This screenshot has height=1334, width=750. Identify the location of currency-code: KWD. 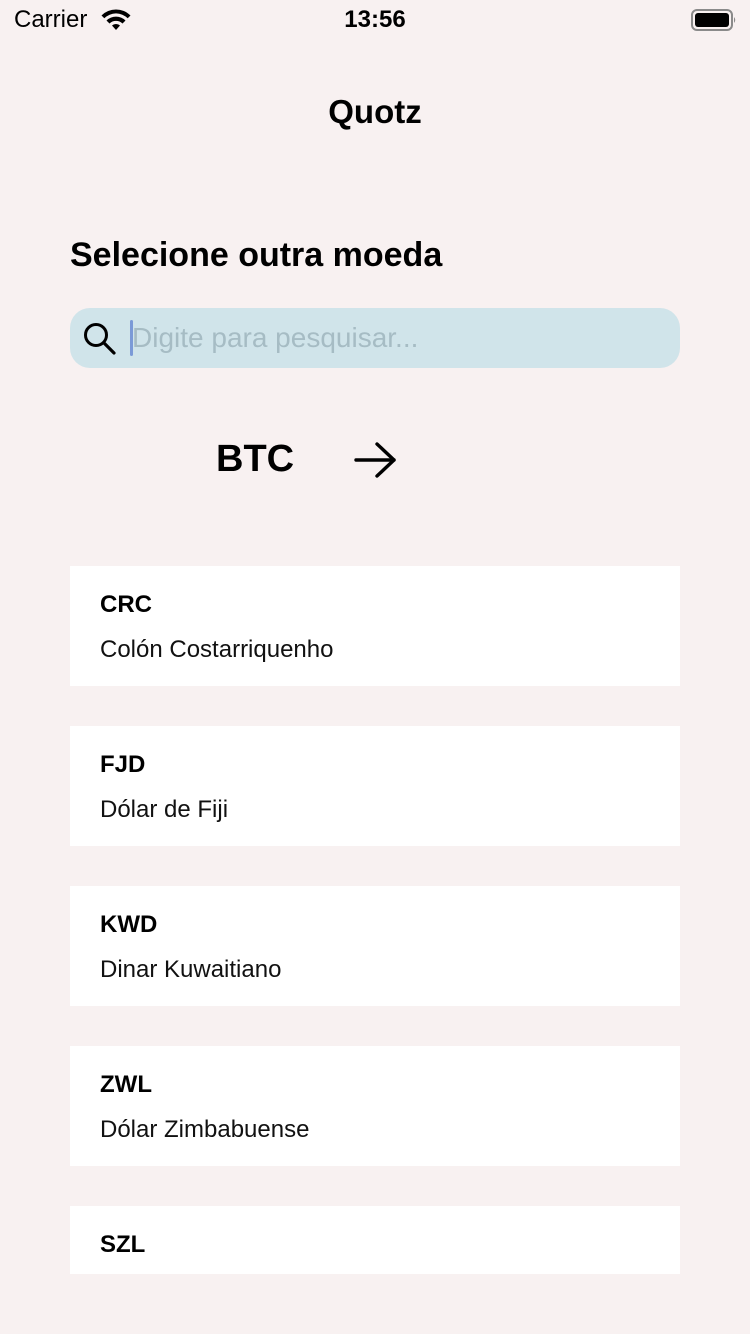
(129, 924).